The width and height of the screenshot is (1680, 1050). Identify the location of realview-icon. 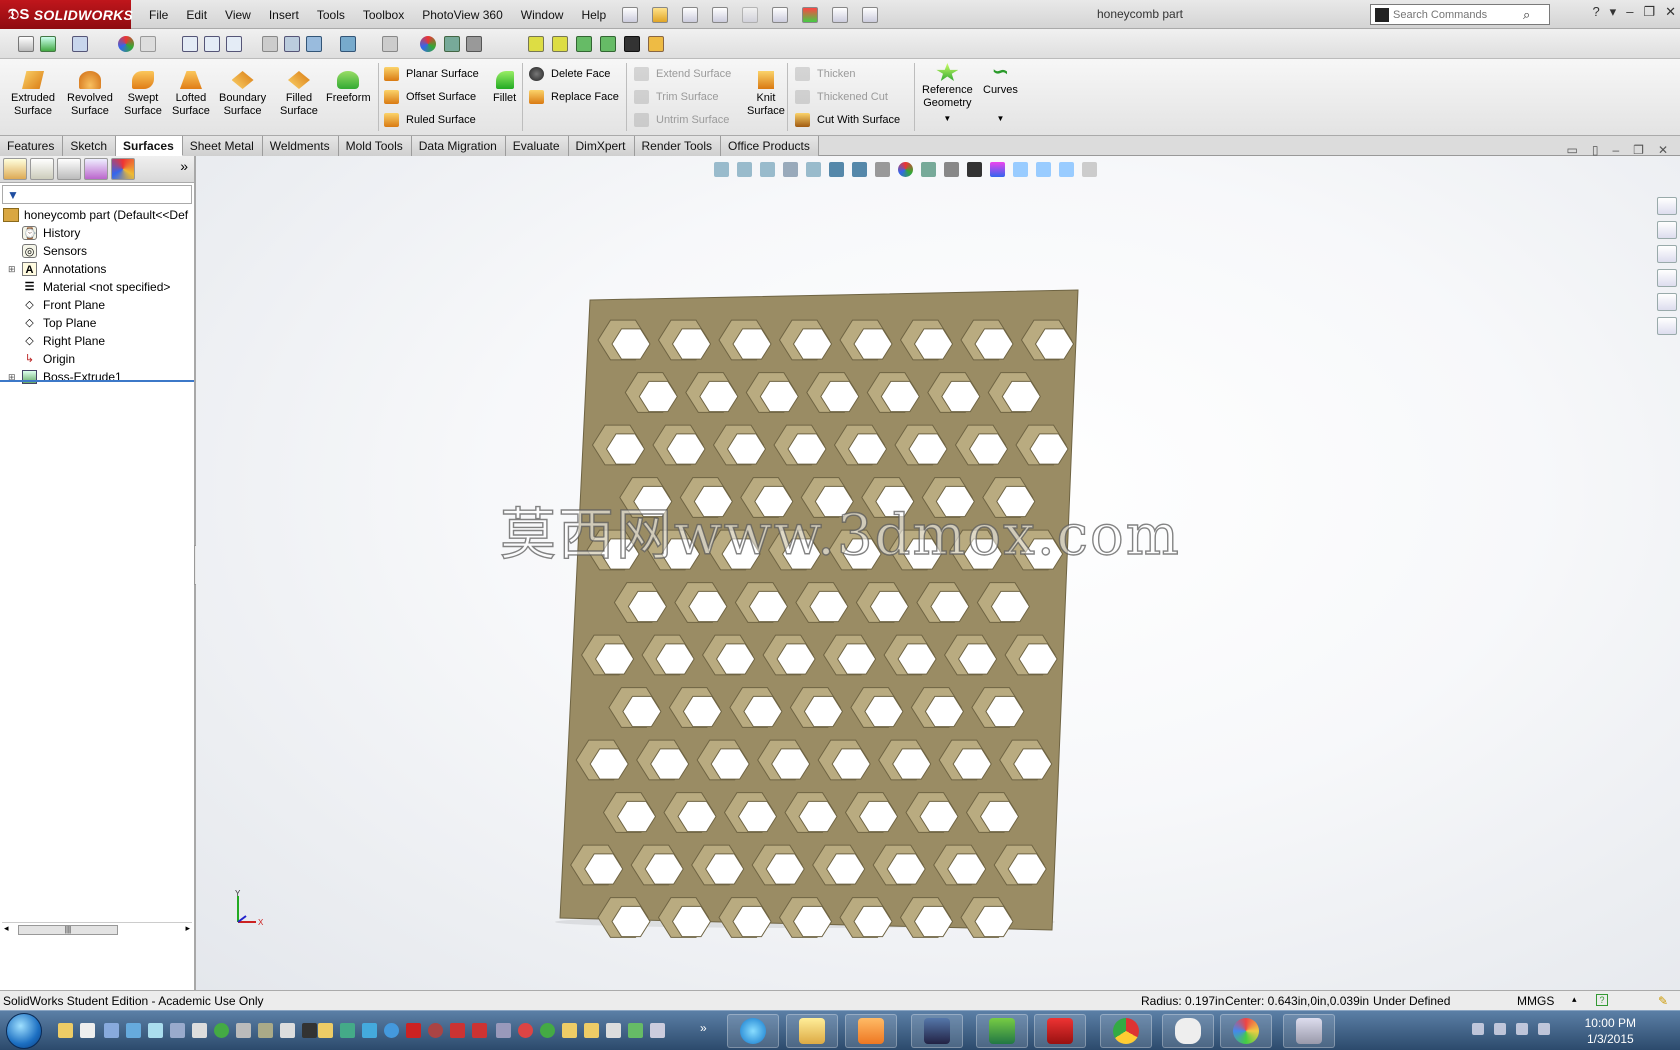
(974, 169).